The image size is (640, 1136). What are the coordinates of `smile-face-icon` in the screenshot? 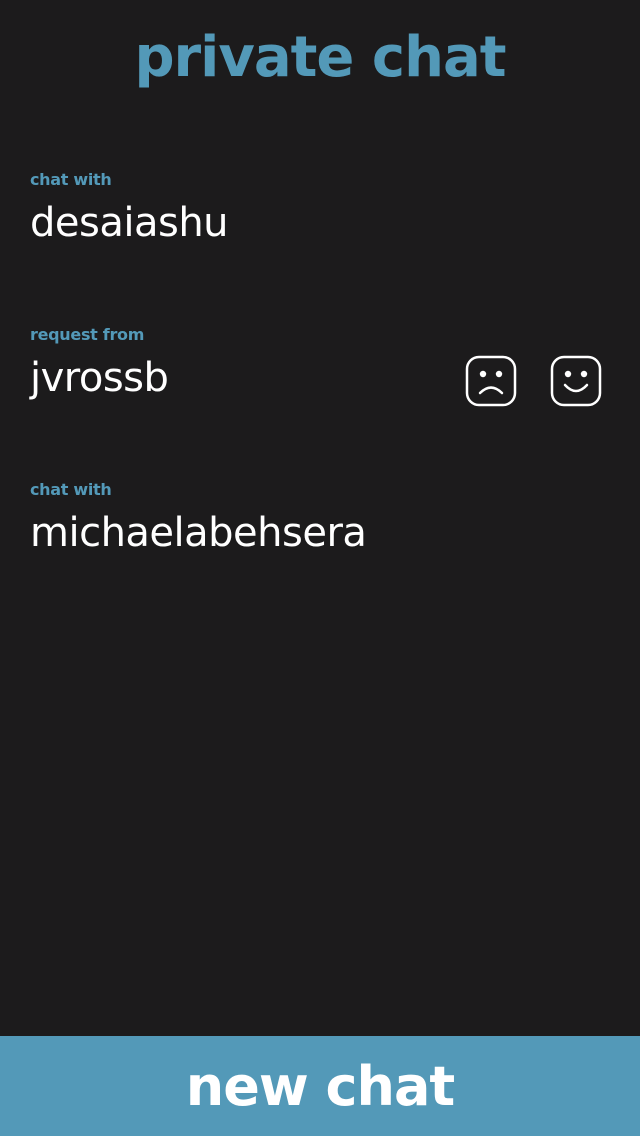 It's located at (576, 381).